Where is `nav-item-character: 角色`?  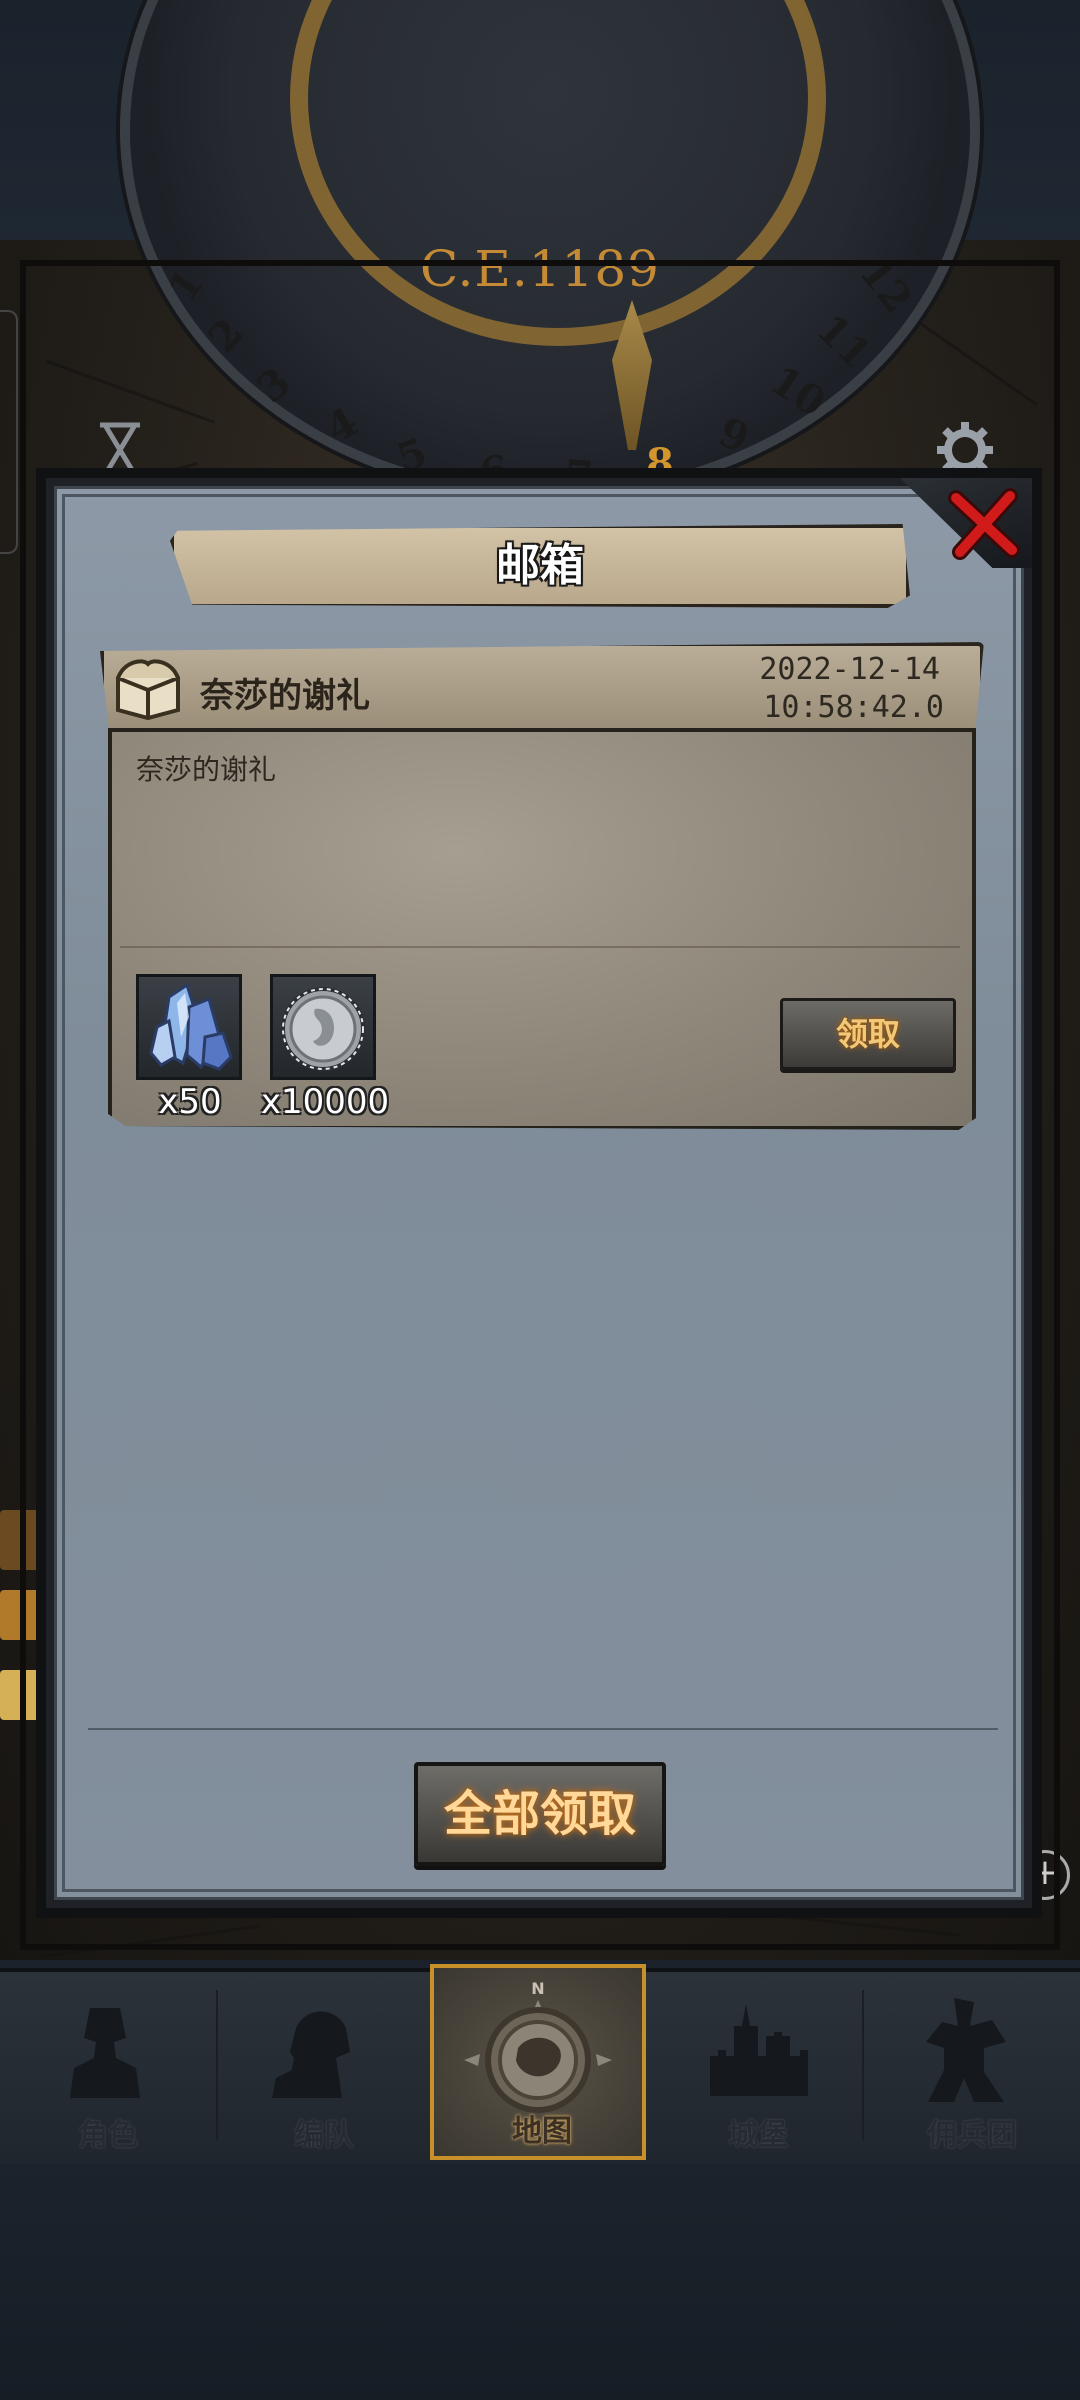 nav-item-character: 角色 is located at coordinates (108, 2064).